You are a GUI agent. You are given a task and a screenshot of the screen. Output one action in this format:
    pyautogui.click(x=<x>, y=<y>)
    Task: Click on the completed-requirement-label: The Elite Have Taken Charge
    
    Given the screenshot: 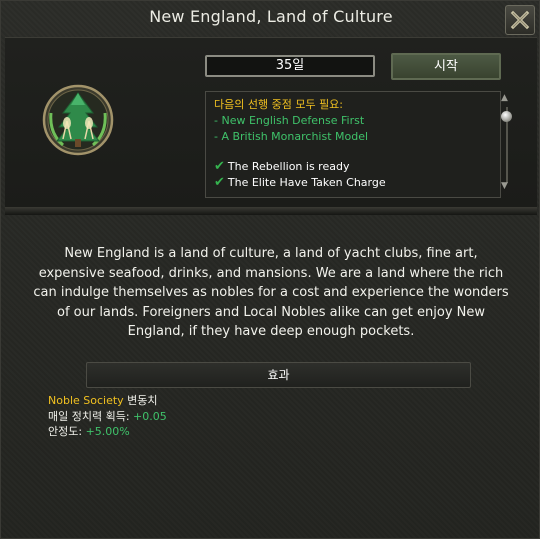 What is the action you would take?
    pyautogui.click(x=306, y=182)
    